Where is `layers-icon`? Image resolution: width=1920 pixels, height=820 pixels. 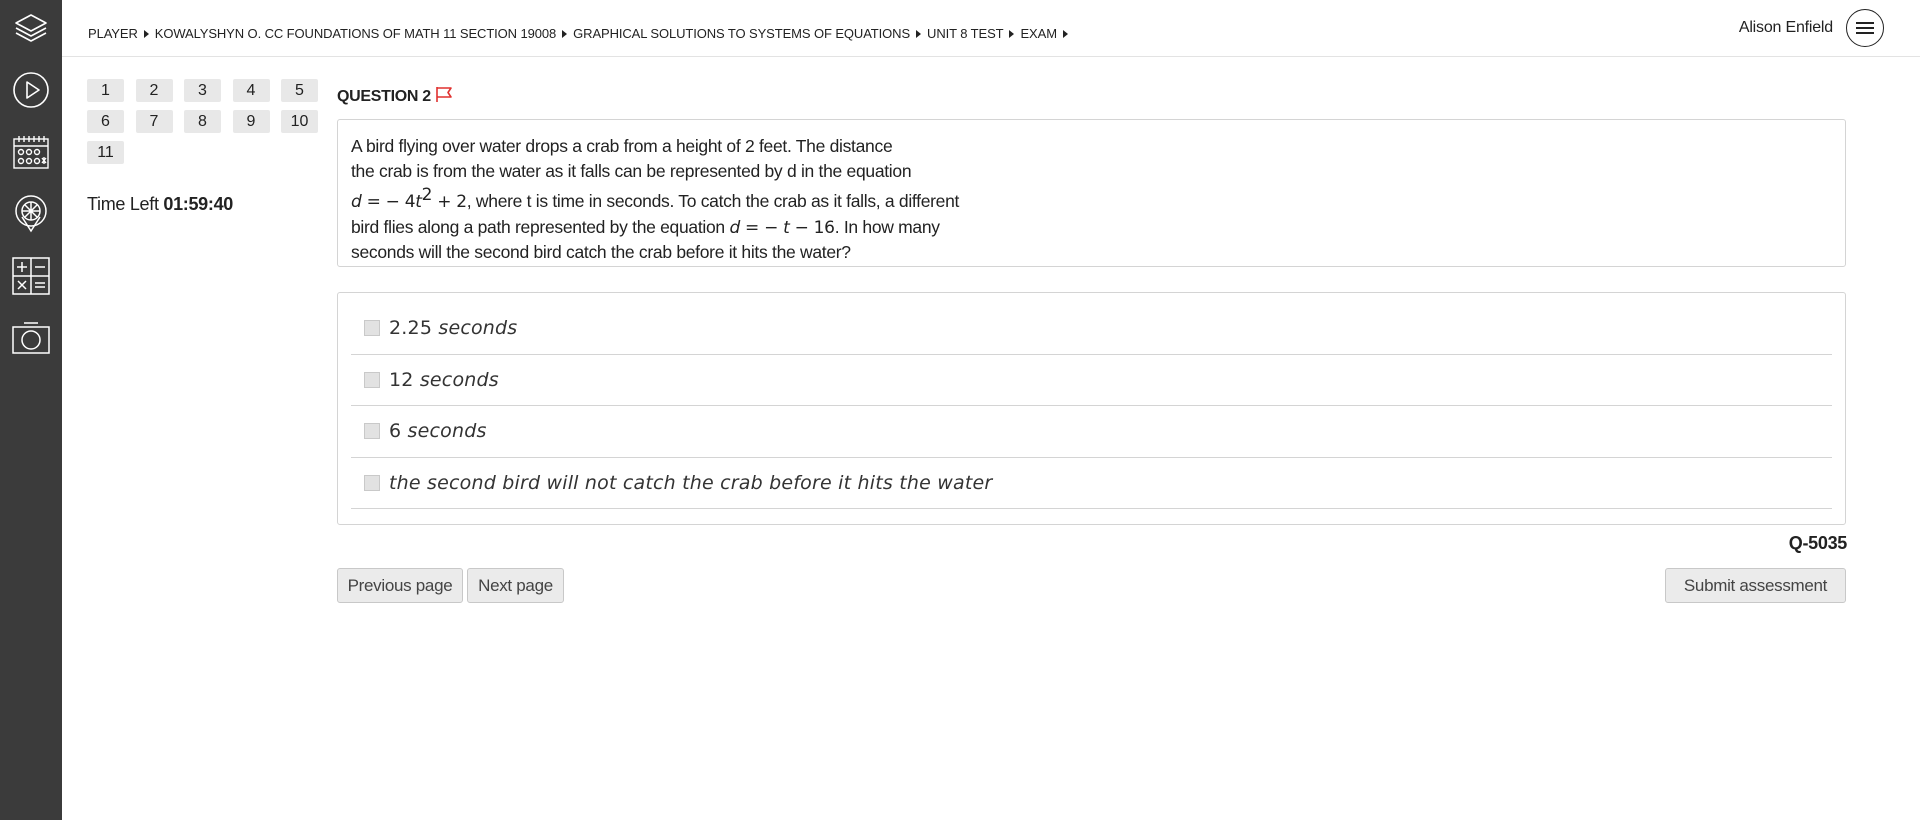
layers-icon is located at coordinates (31, 28).